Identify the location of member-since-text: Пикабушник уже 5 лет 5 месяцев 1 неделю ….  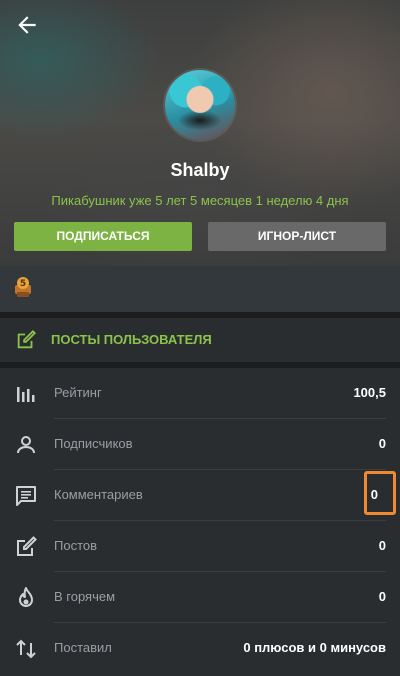
(200, 200).